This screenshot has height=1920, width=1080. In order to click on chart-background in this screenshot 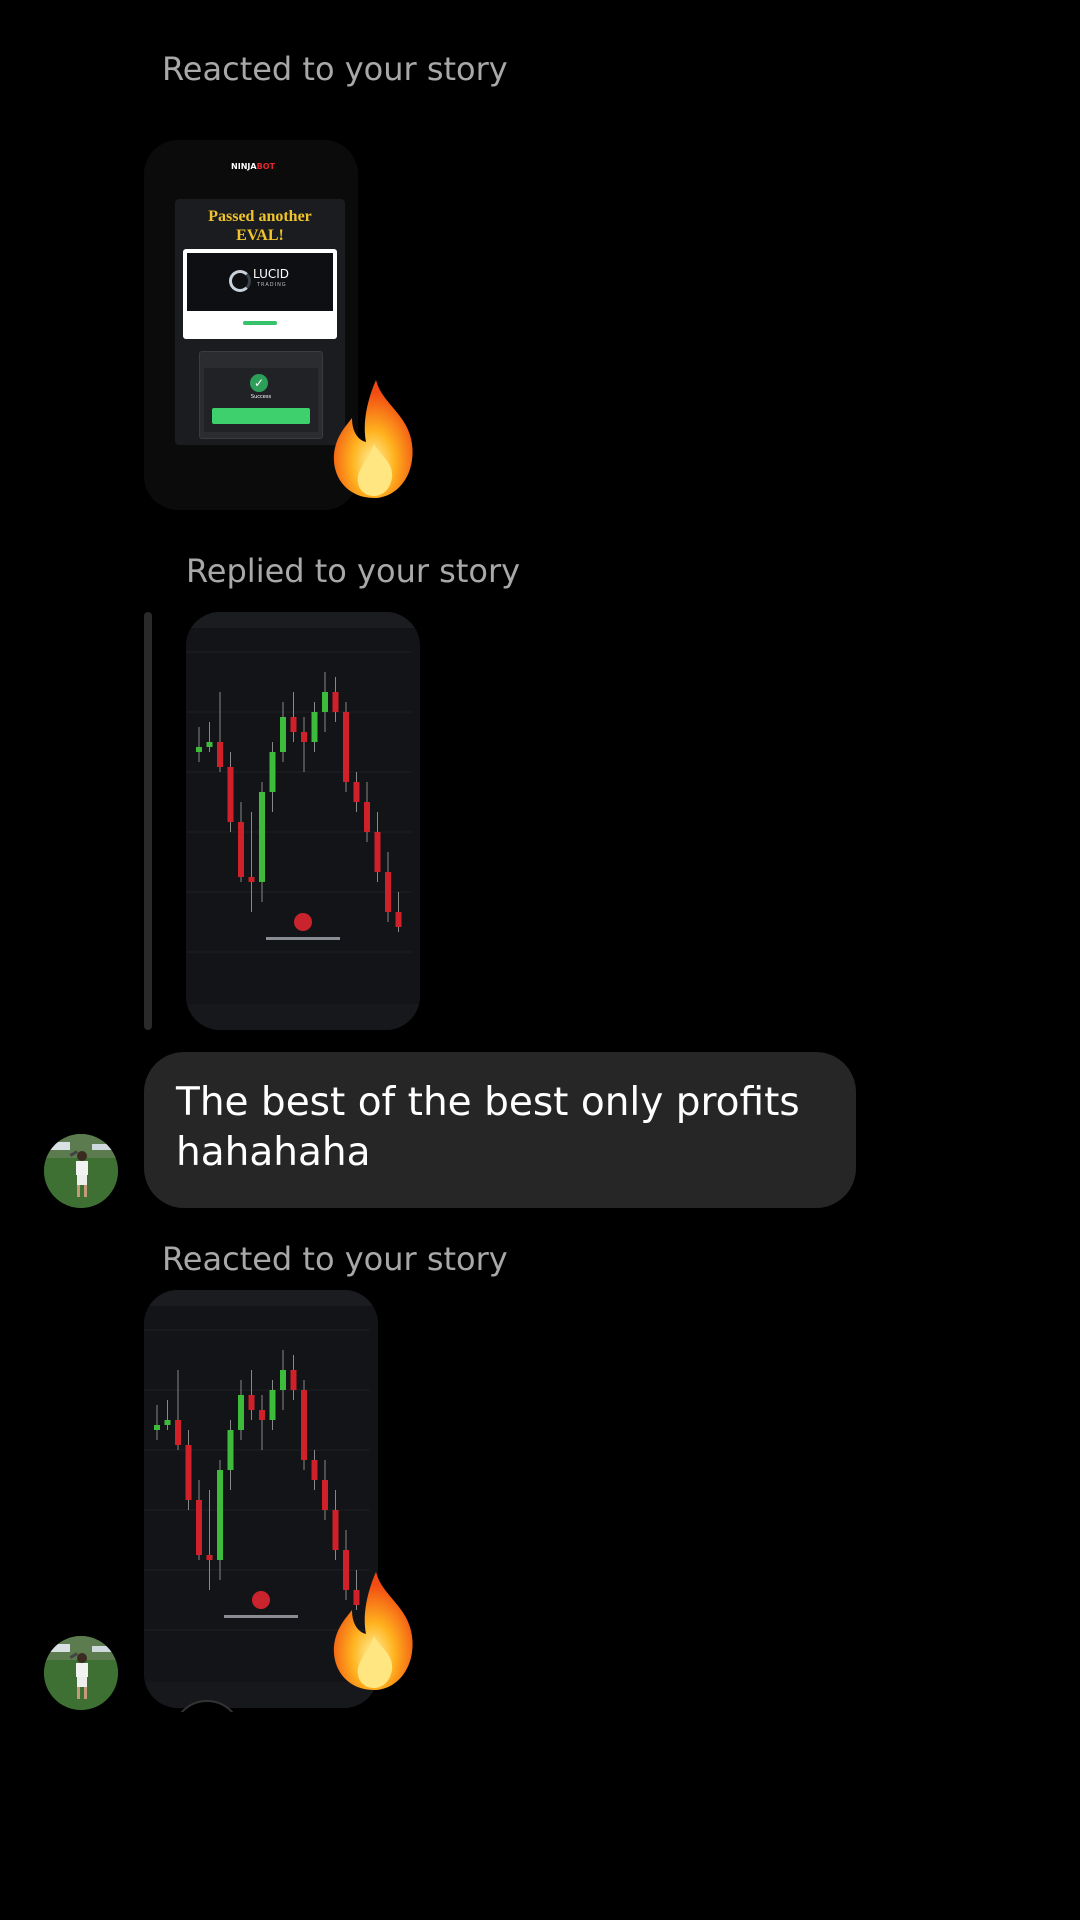, I will do `click(303, 821)`.